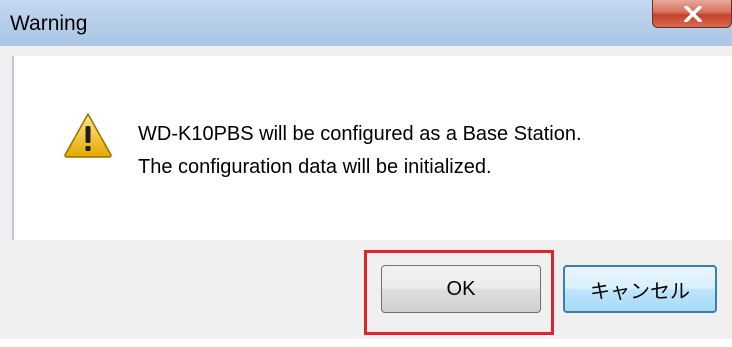 The width and height of the screenshot is (732, 347). I want to click on cancel-button: キャンセル, so click(640, 289).